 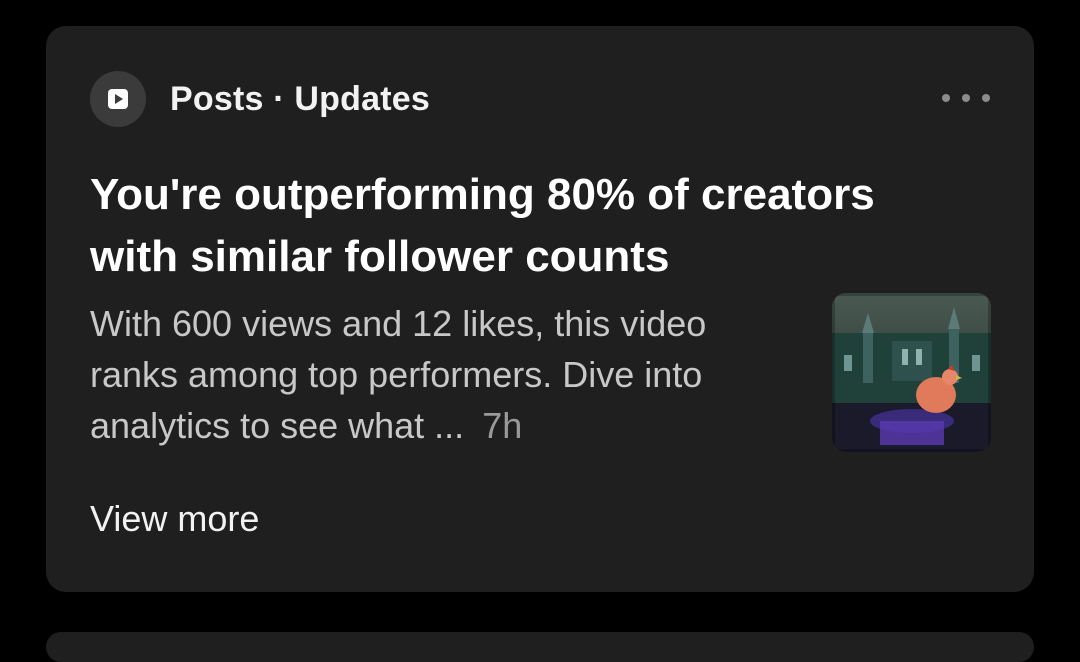 I want to click on view-more-button: View more, so click(x=174, y=519).